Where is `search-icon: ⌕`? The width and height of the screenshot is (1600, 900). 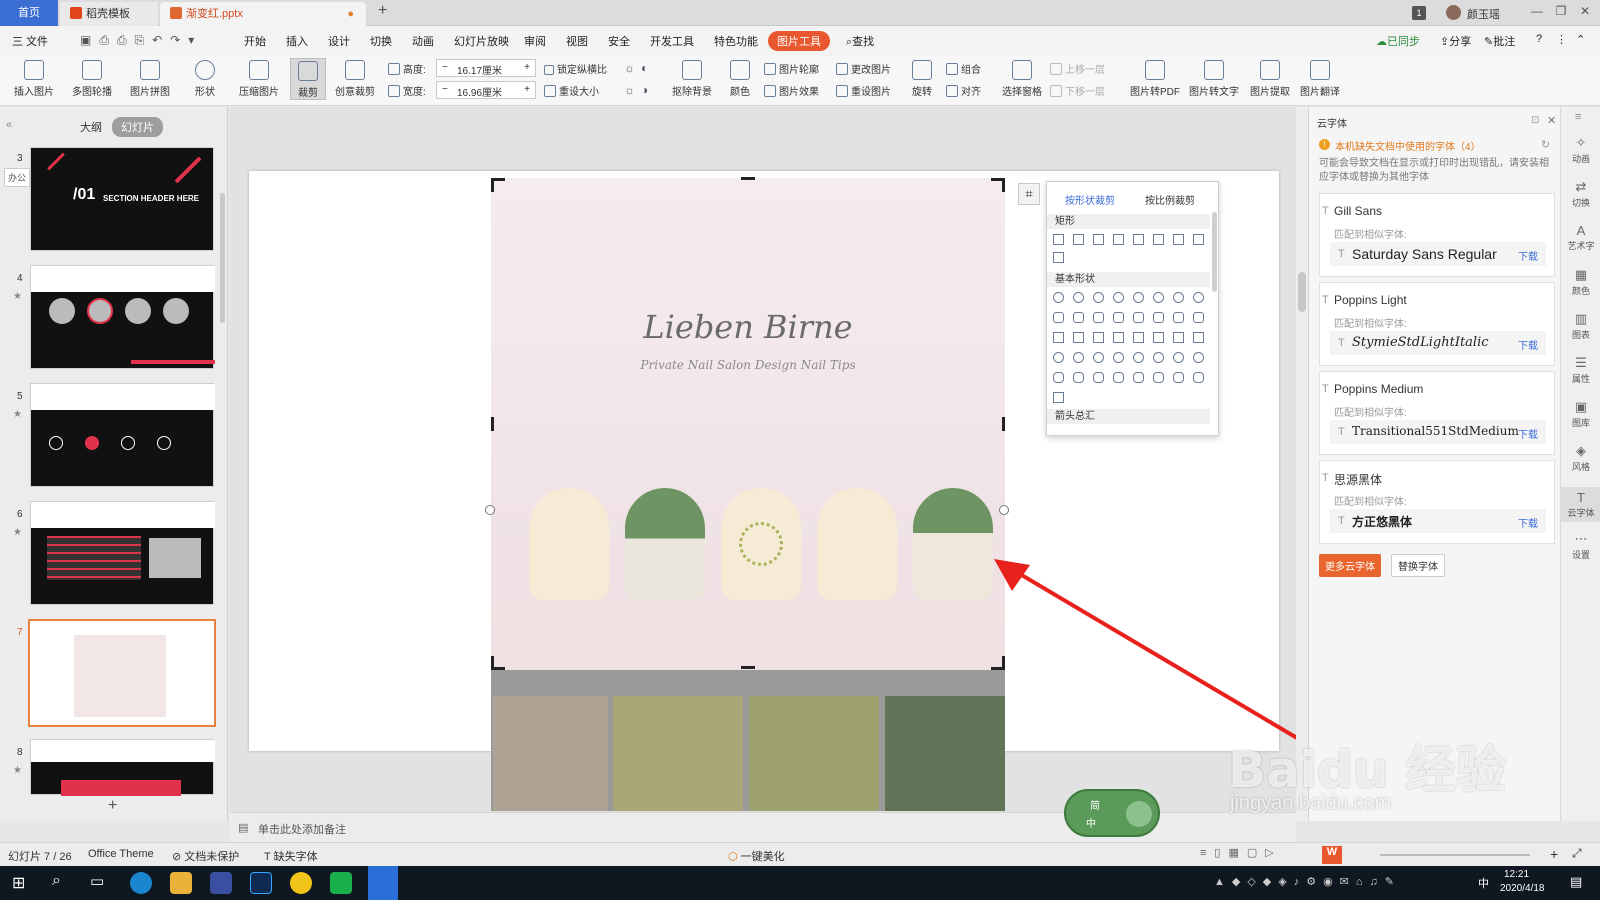
search-icon: ⌕ is located at coordinates (56, 881).